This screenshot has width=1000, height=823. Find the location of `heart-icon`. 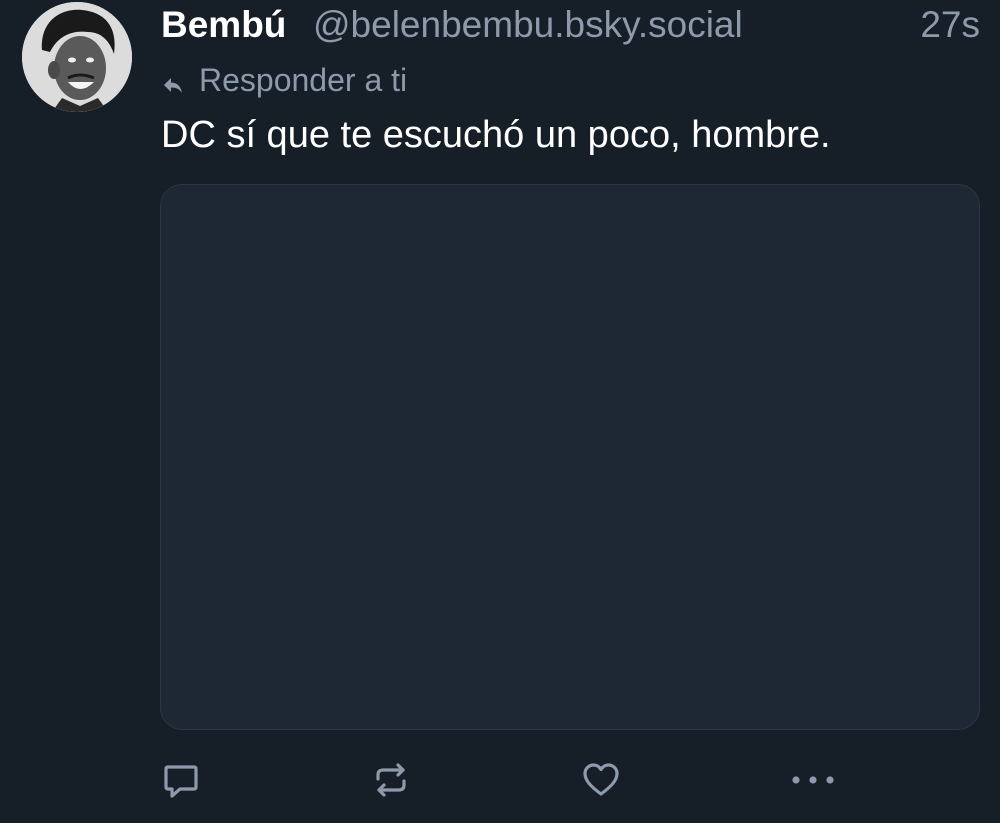

heart-icon is located at coordinates (601, 780).